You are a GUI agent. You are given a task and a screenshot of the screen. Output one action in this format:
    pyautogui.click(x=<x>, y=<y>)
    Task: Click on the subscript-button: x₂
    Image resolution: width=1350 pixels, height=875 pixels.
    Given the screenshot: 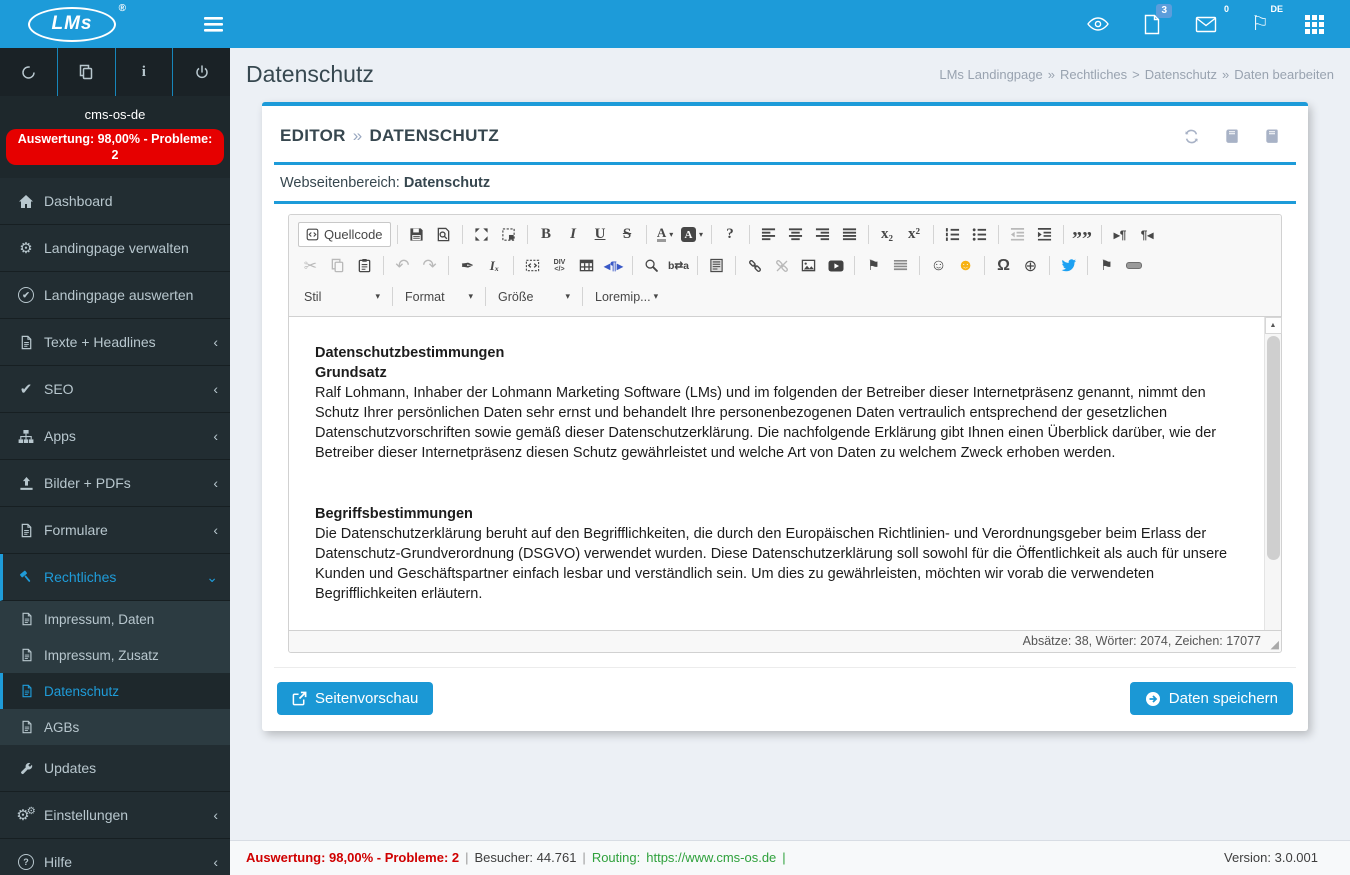 What is the action you would take?
    pyautogui.click(x=887, y=234)
    